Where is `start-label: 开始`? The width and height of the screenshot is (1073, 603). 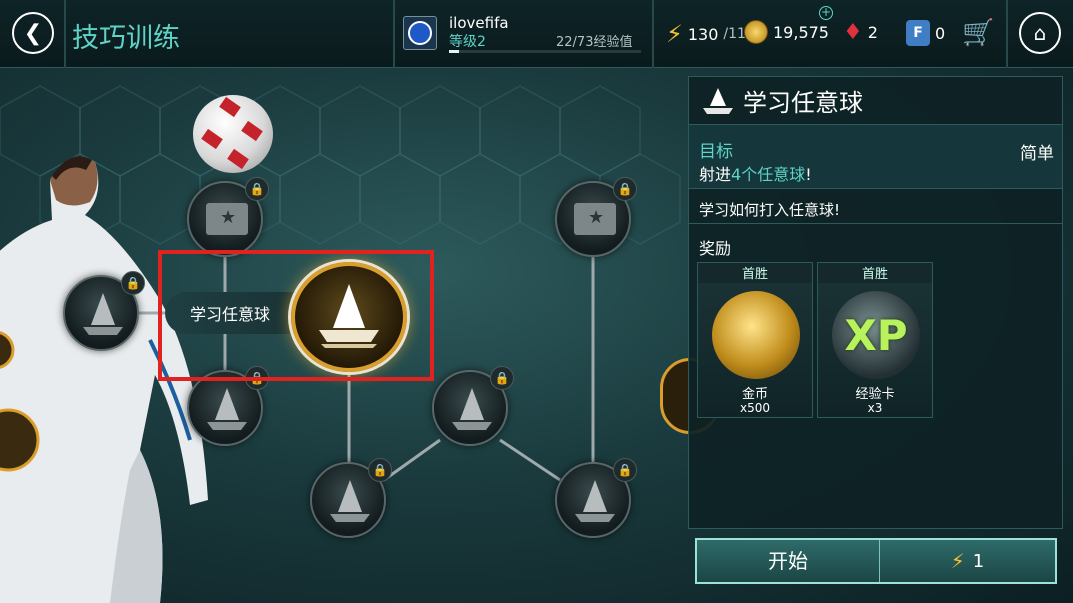 start-label: 开始 is located at coordinates (788, 561).